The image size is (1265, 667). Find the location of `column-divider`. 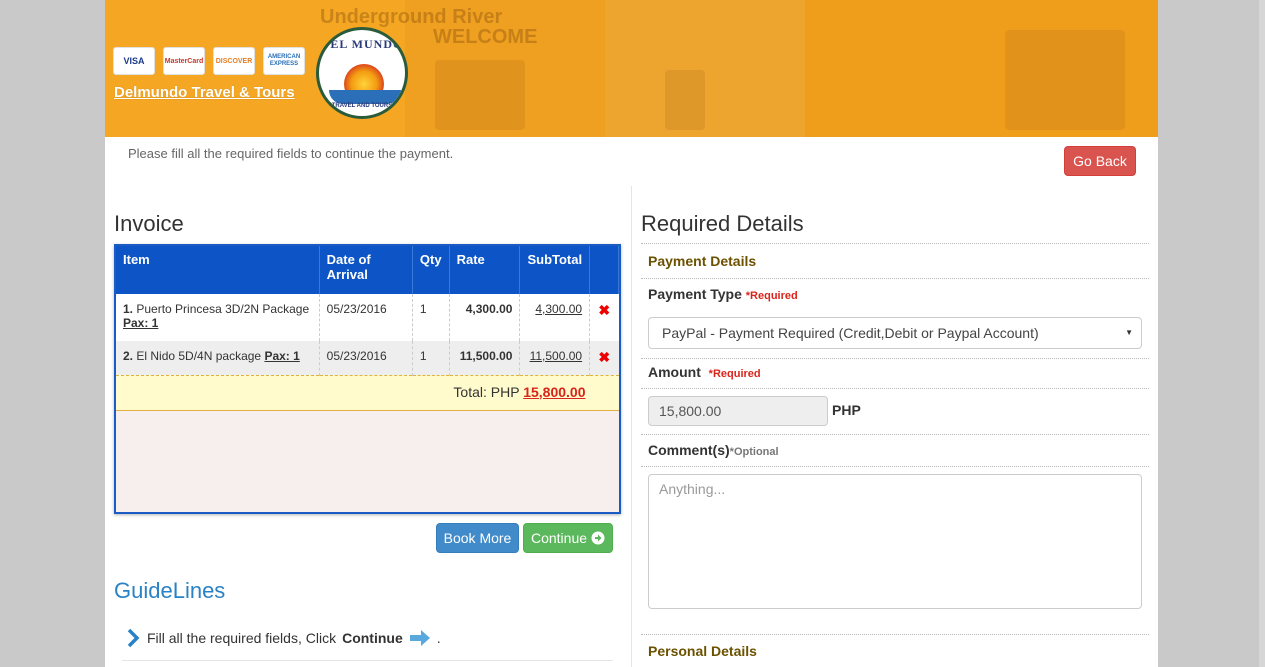

column-divider is located at coordinates (631, 426).